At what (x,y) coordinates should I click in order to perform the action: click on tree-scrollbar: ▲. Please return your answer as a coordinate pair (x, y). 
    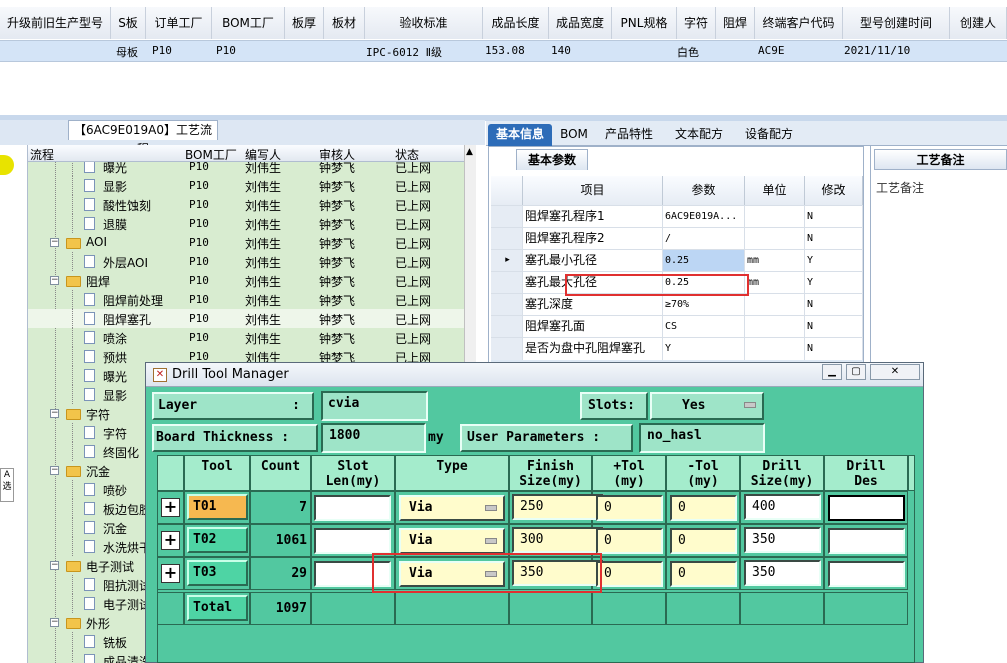
    Looking at the image, I should click on (470, 256).